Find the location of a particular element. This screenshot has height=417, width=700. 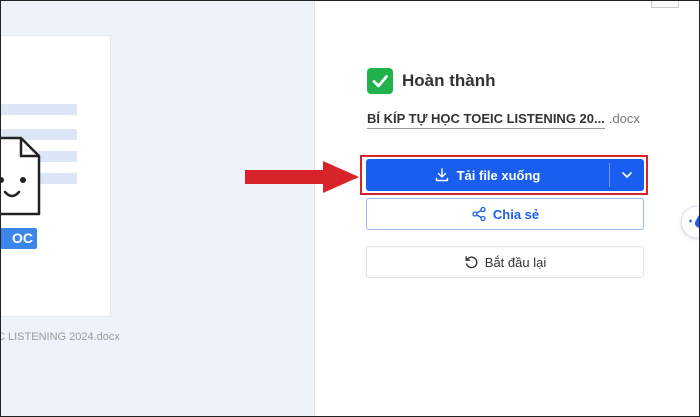

chevron-down-icon is located at coordinates (627, 175).